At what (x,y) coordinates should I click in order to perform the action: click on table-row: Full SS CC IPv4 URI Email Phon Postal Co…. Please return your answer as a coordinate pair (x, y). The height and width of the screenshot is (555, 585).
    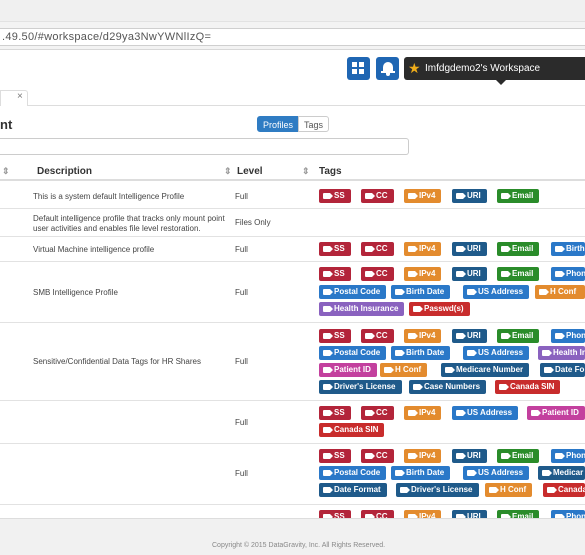
    Looking at the image, I should click on (292, 474).